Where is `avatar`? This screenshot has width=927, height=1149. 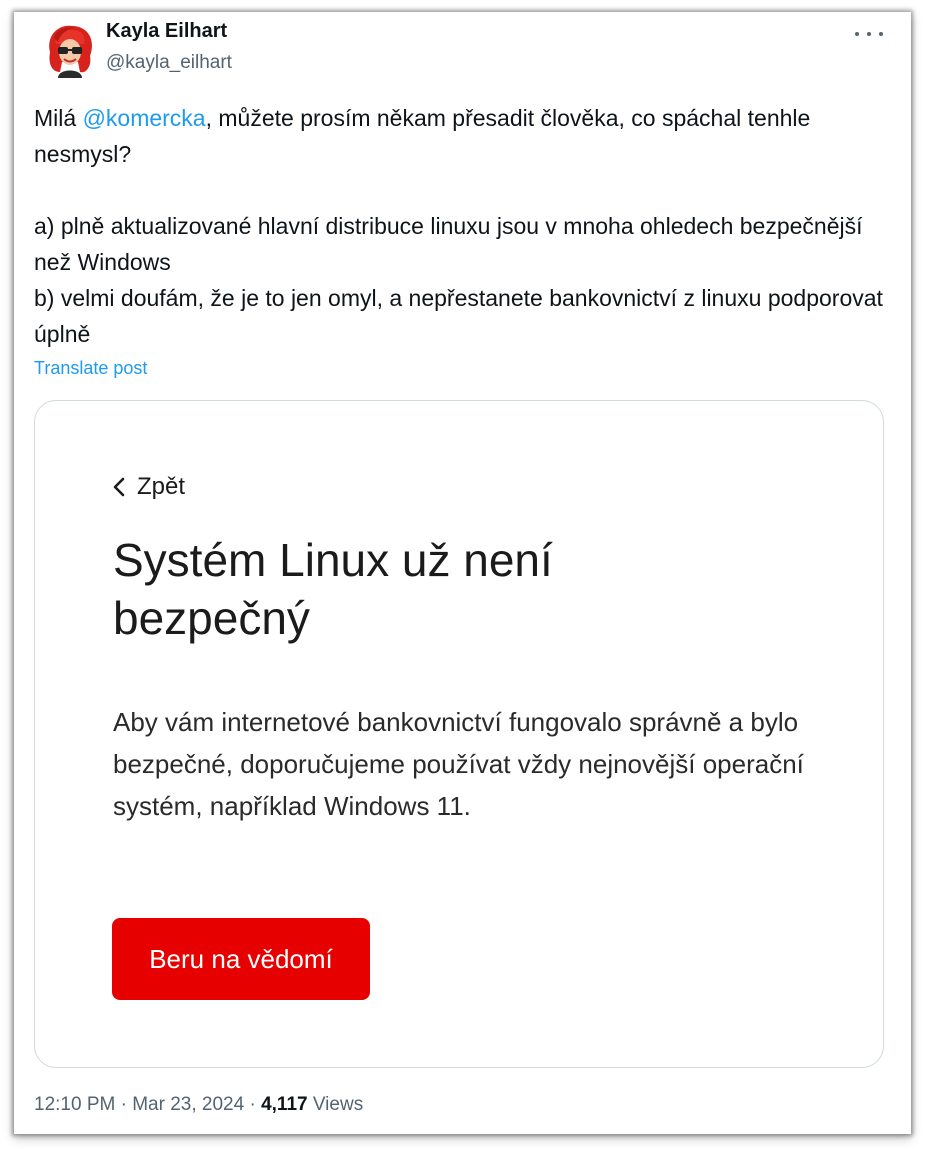
avatar is located at coordinates (70, 50).